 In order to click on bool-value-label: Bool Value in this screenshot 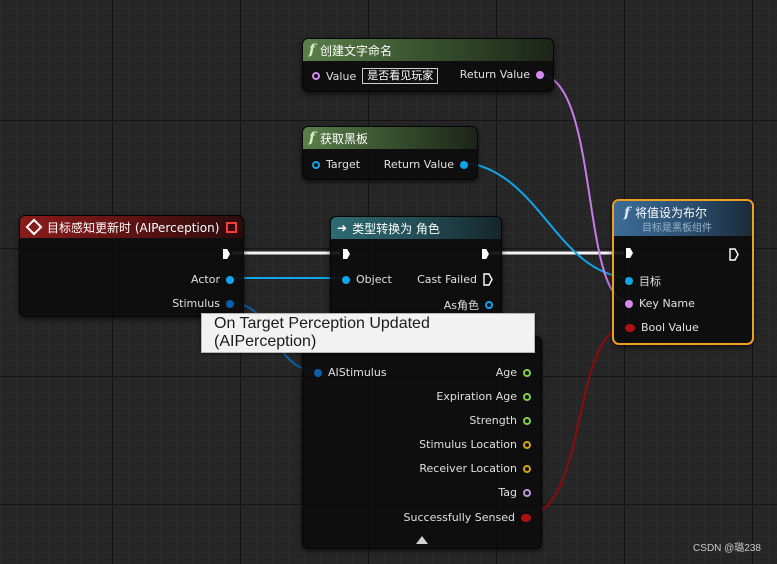, I will do `click(670, 327)`.